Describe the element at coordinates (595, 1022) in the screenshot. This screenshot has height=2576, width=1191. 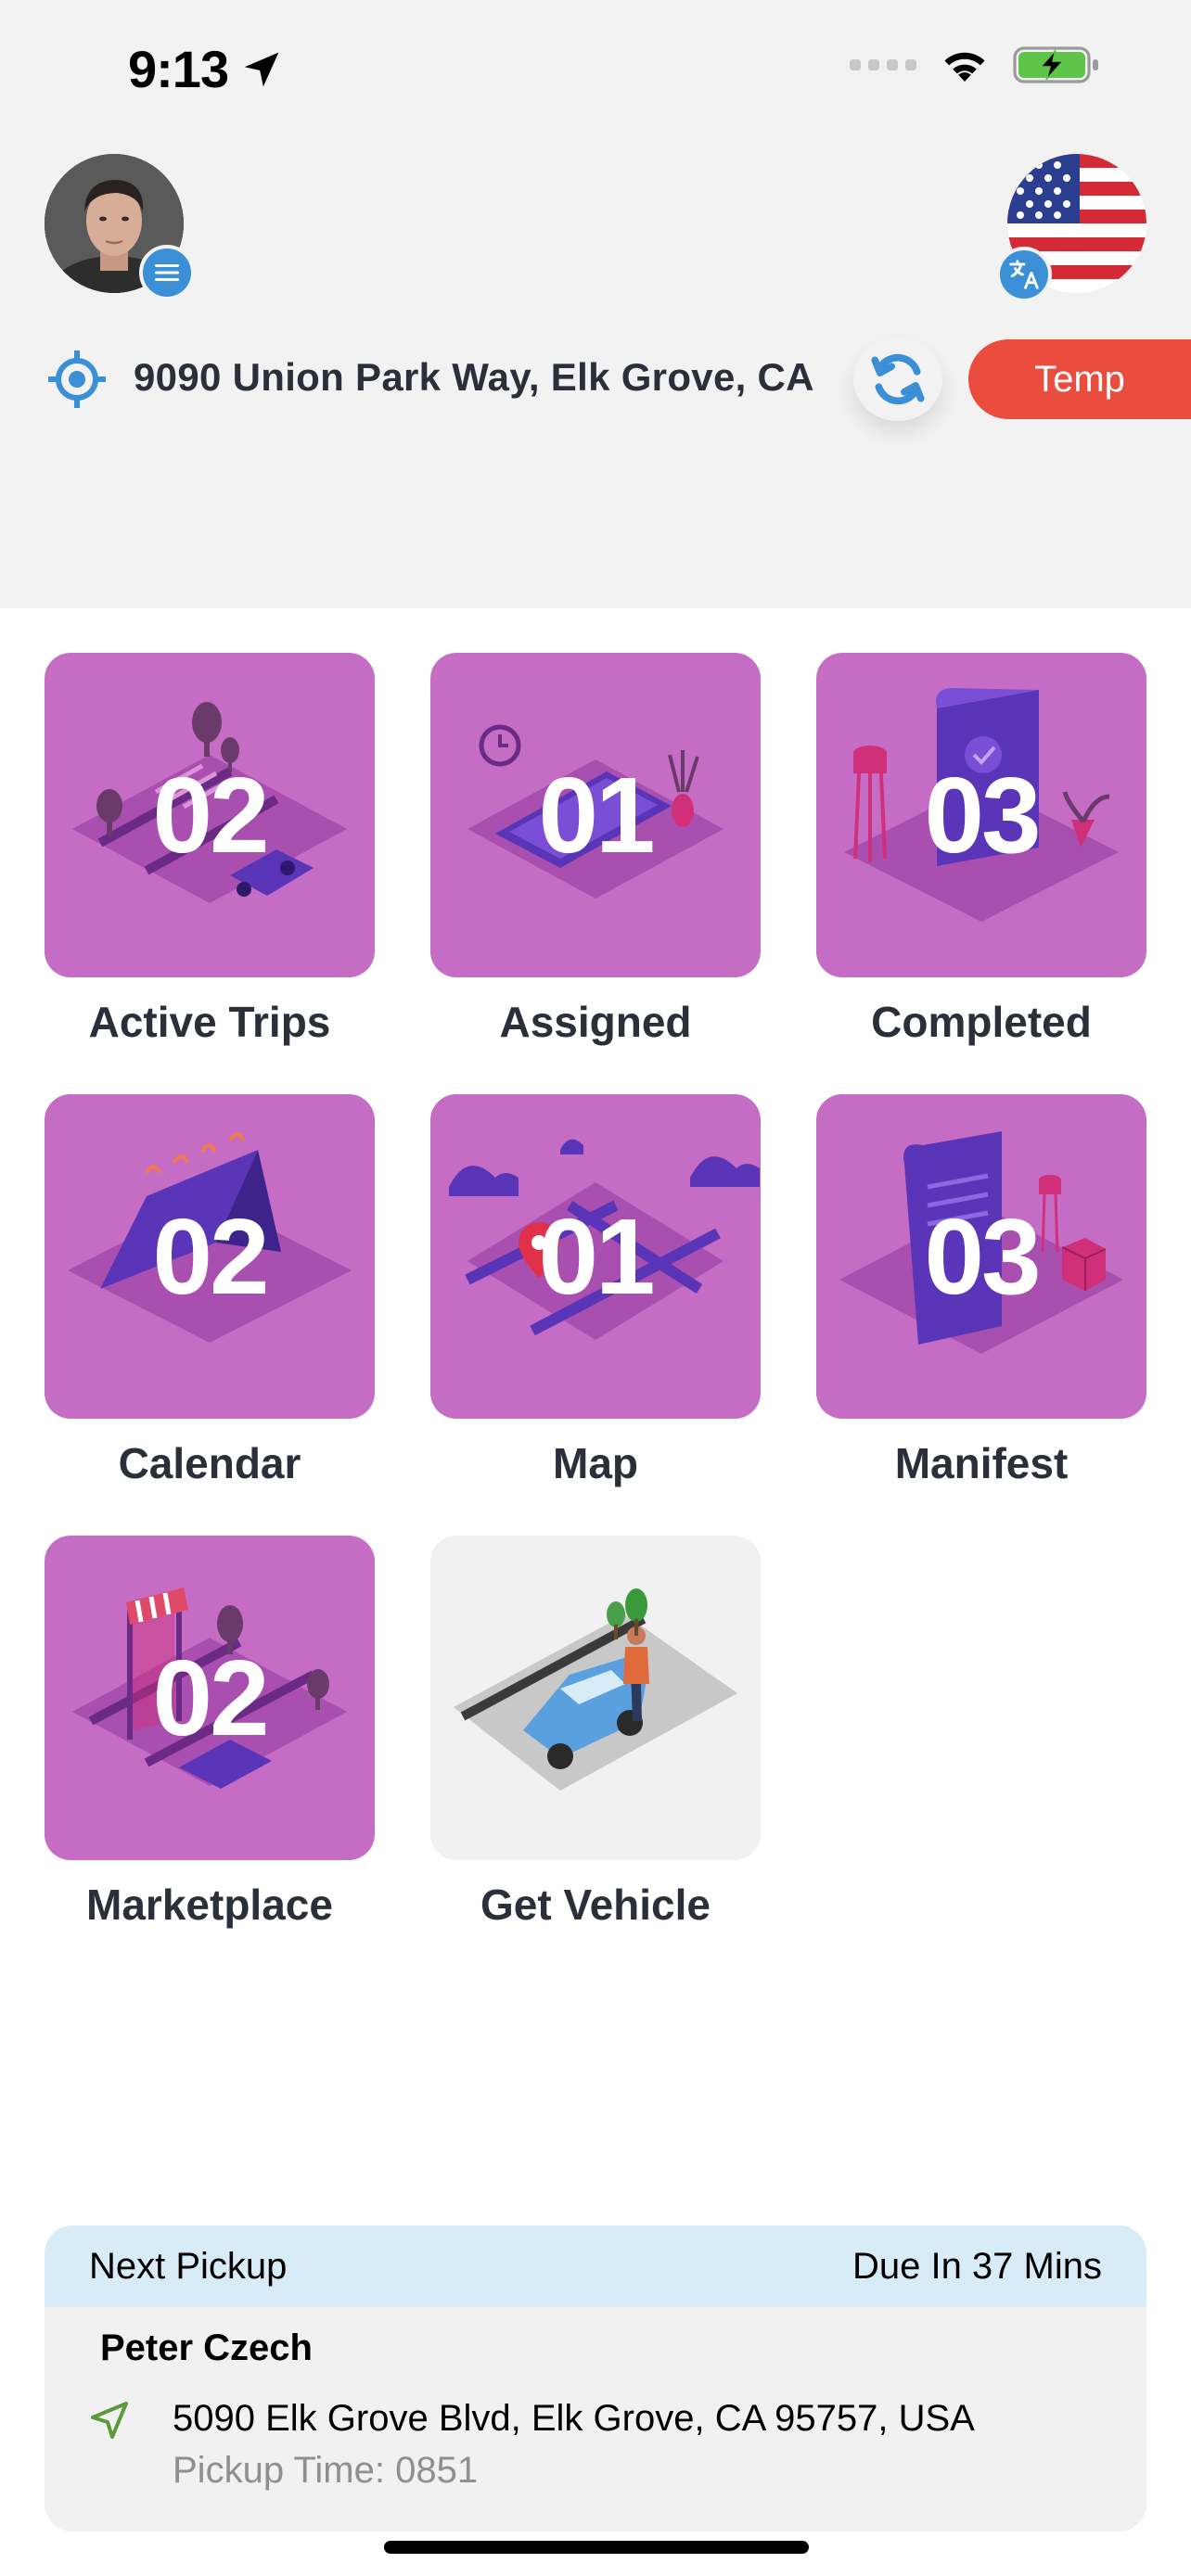
I see `tile-label-assigned: Assigned` at that location.